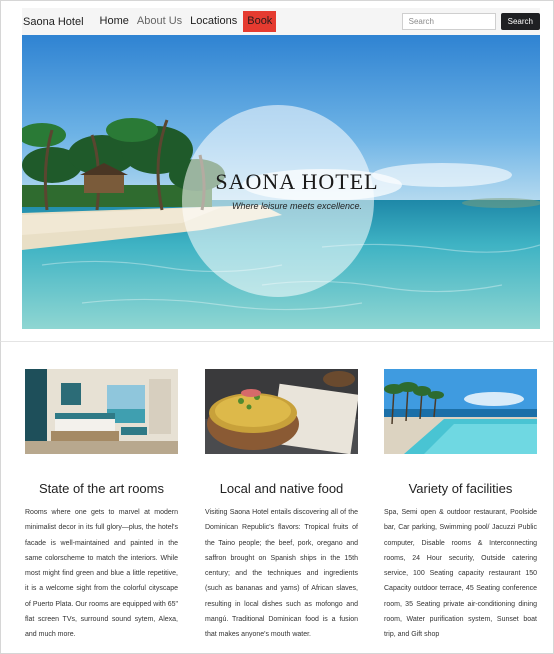 Image resolution: width=554 pixels, height=654 pixels. Describe the element at coordinates (114, 21) in the screenshot. I see `nav-home: Home` at that location.